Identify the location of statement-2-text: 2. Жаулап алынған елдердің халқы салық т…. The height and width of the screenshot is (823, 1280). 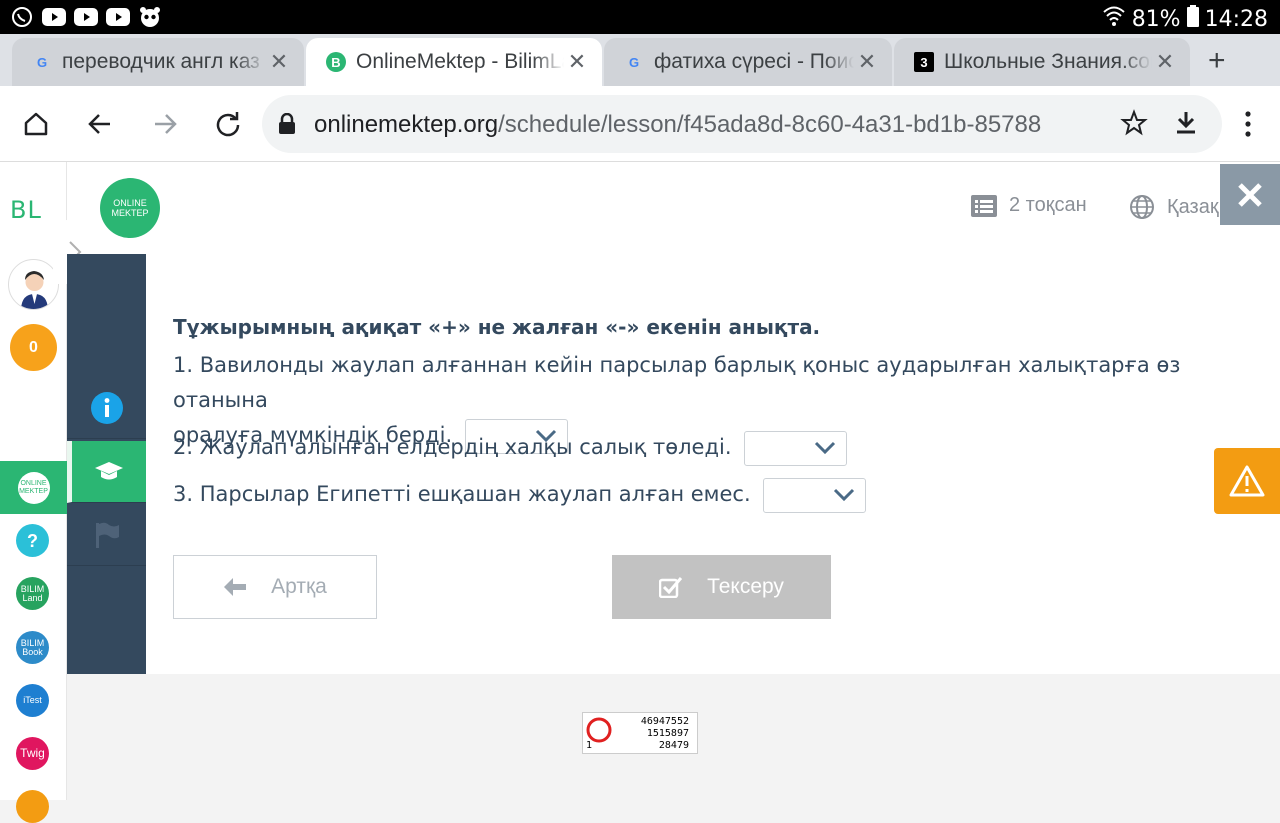
(452, 447).